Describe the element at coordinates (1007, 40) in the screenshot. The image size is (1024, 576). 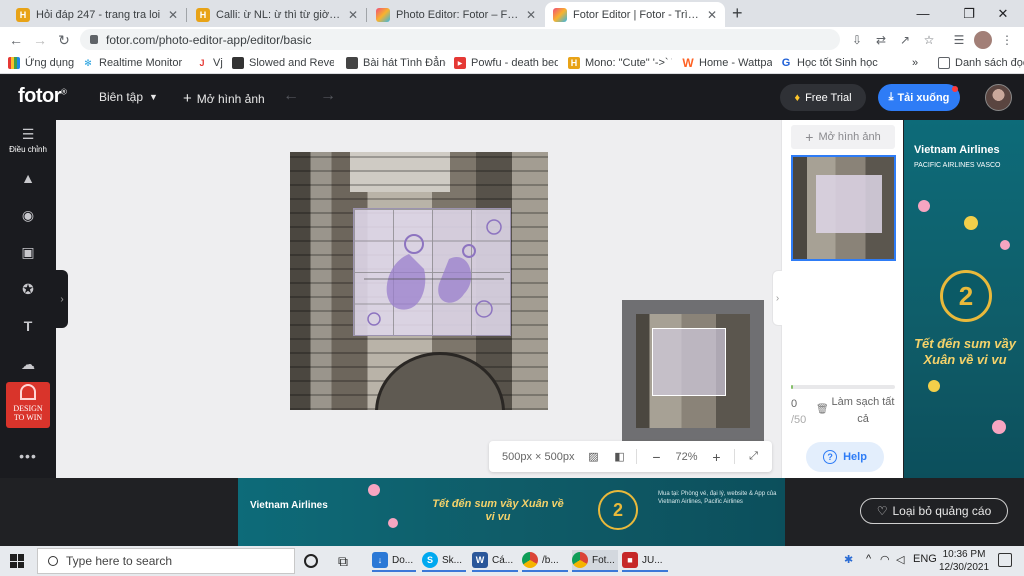
I see `chrome-menu-icon: ⋮` at that location.